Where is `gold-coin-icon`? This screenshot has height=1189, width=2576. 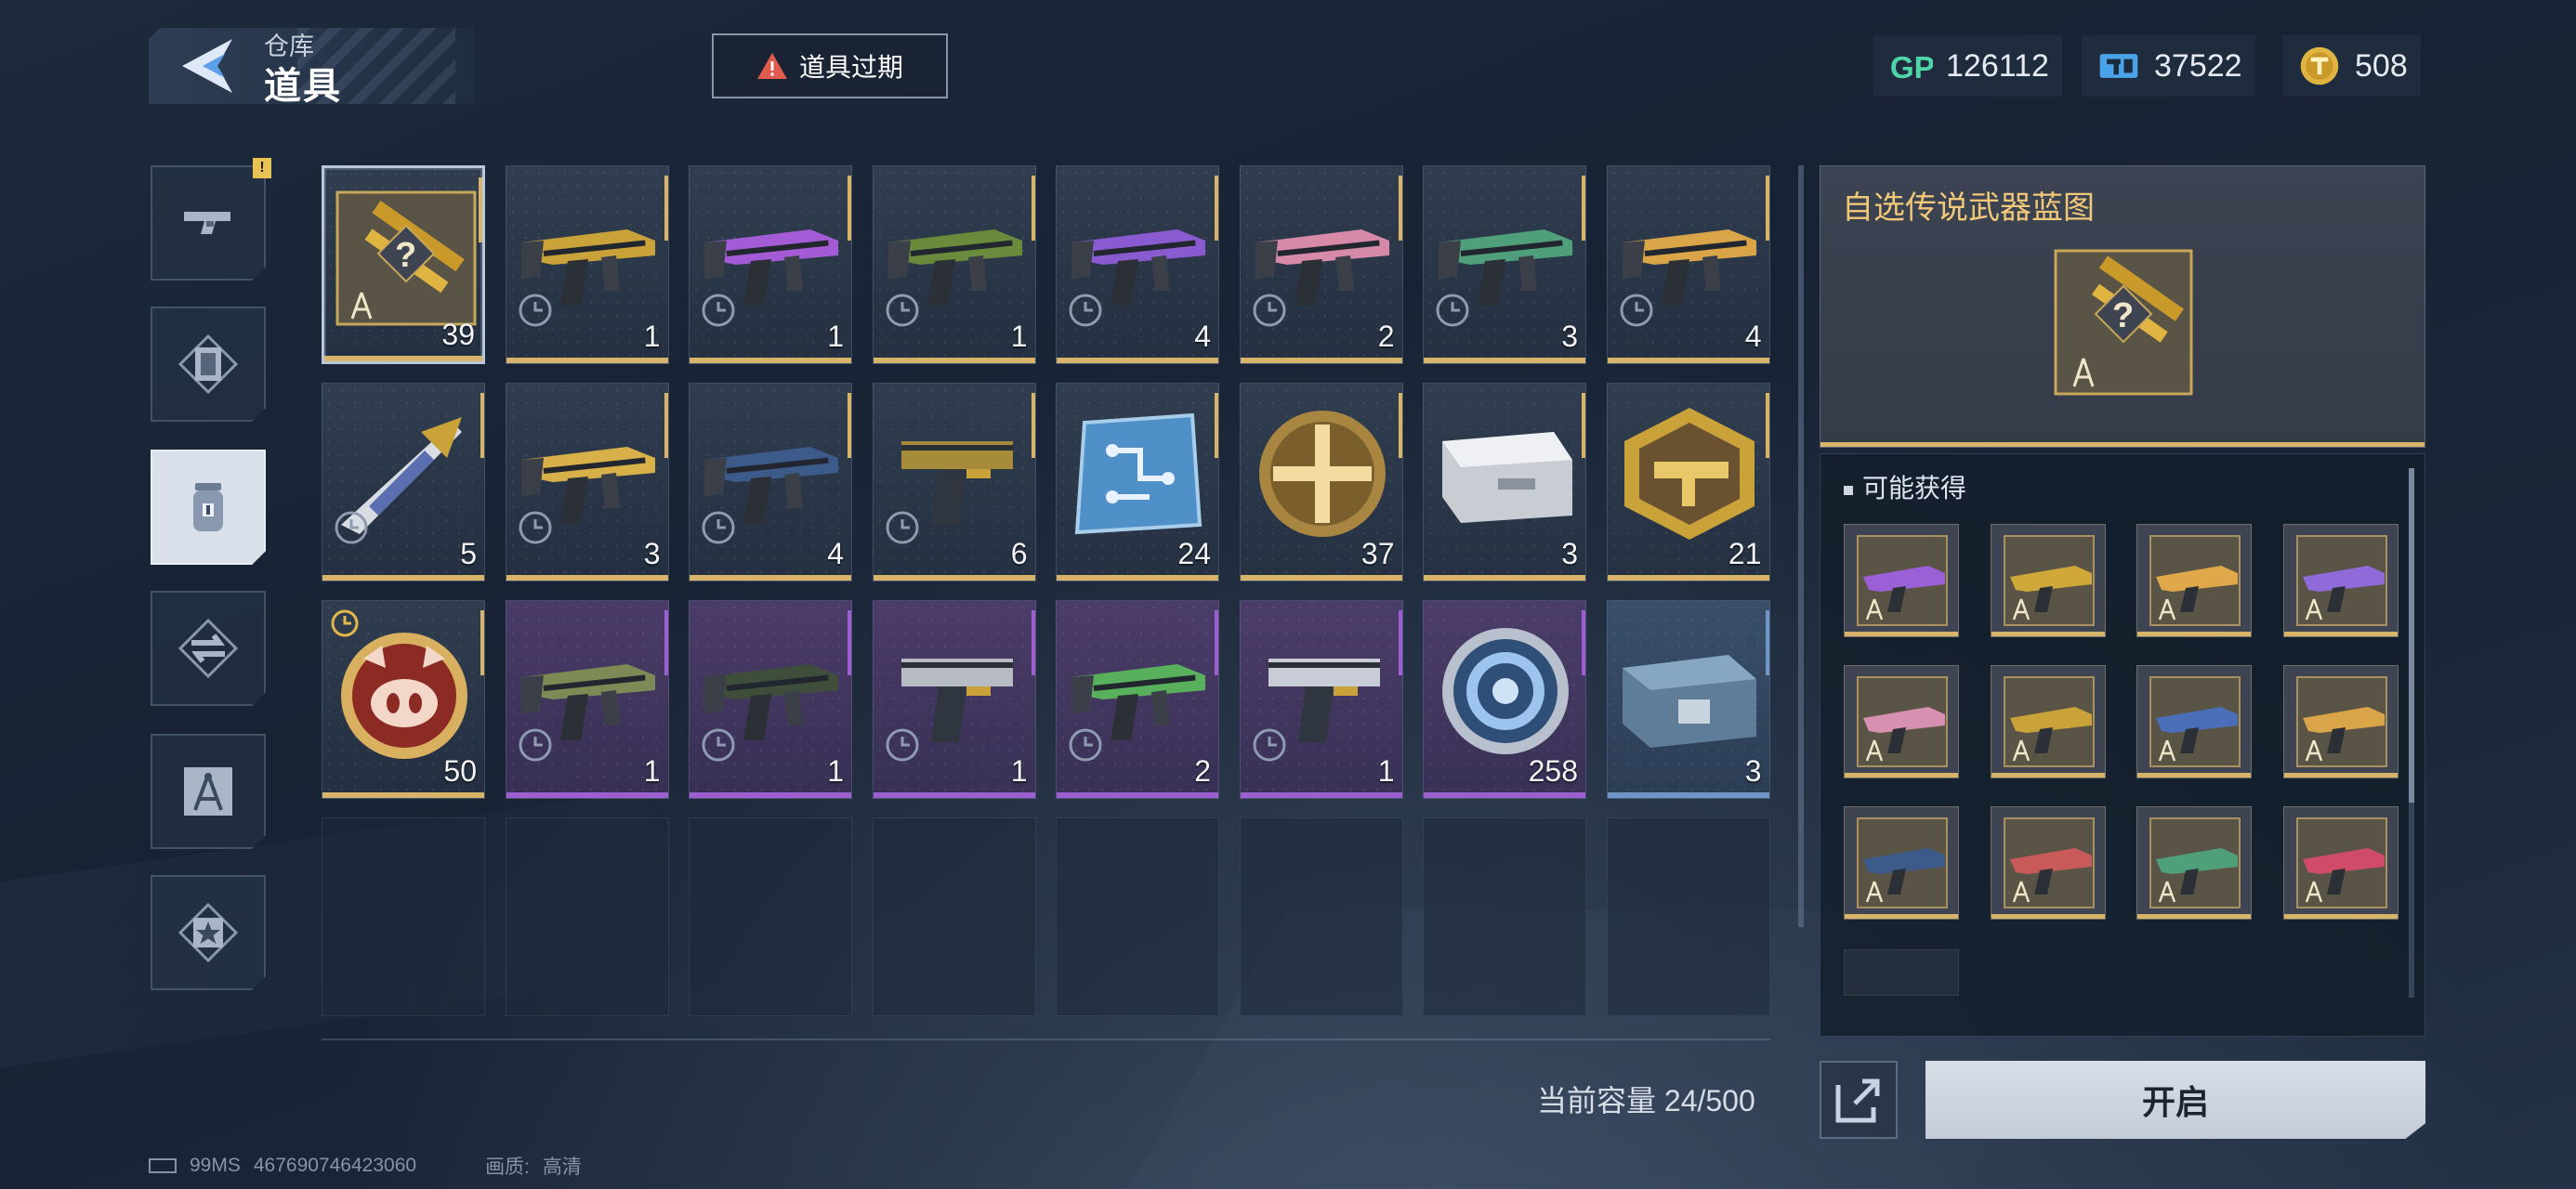
gold-coin-icon is located at coordinates (2319, 66).